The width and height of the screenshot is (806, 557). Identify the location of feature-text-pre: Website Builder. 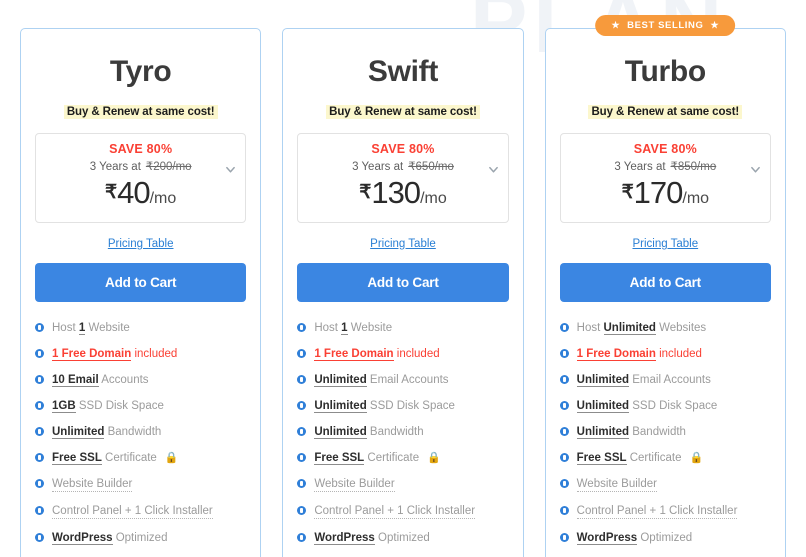
(92, 484).